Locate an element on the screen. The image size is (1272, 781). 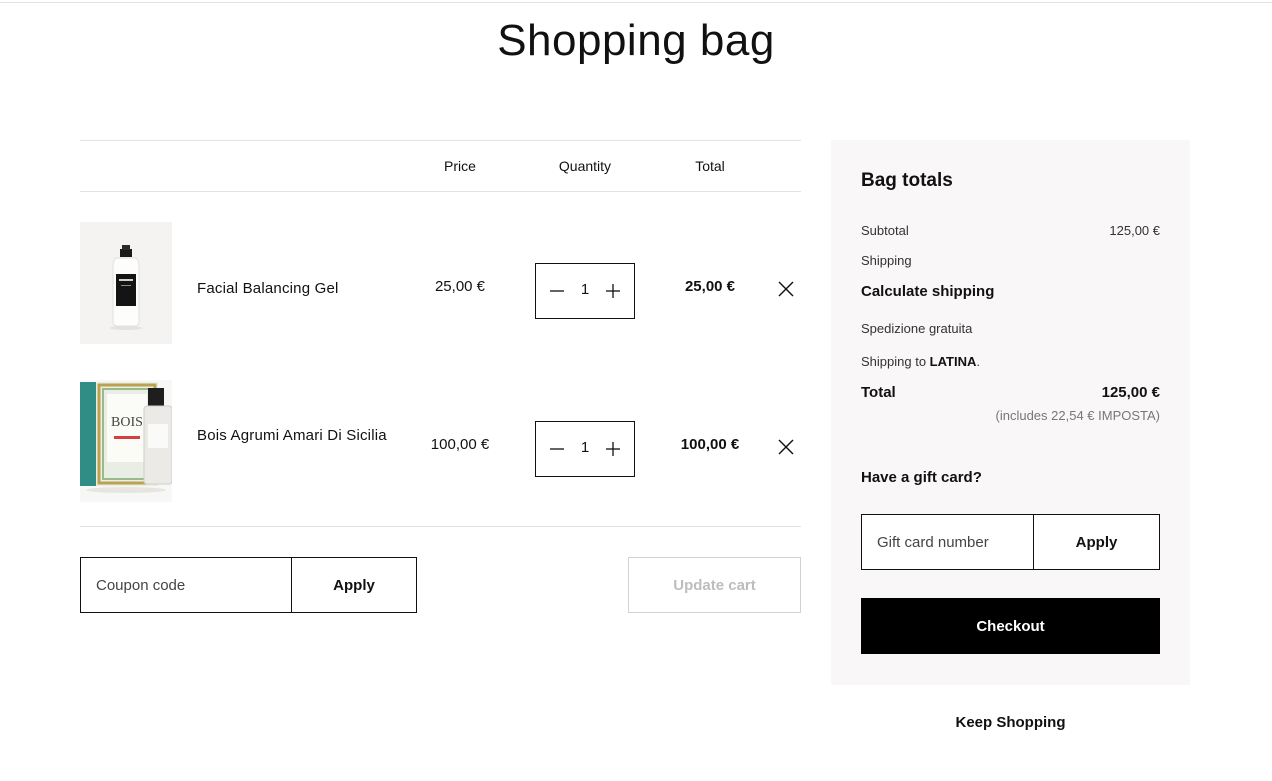
cart-footer-divider is located at coordinates (440, 526).